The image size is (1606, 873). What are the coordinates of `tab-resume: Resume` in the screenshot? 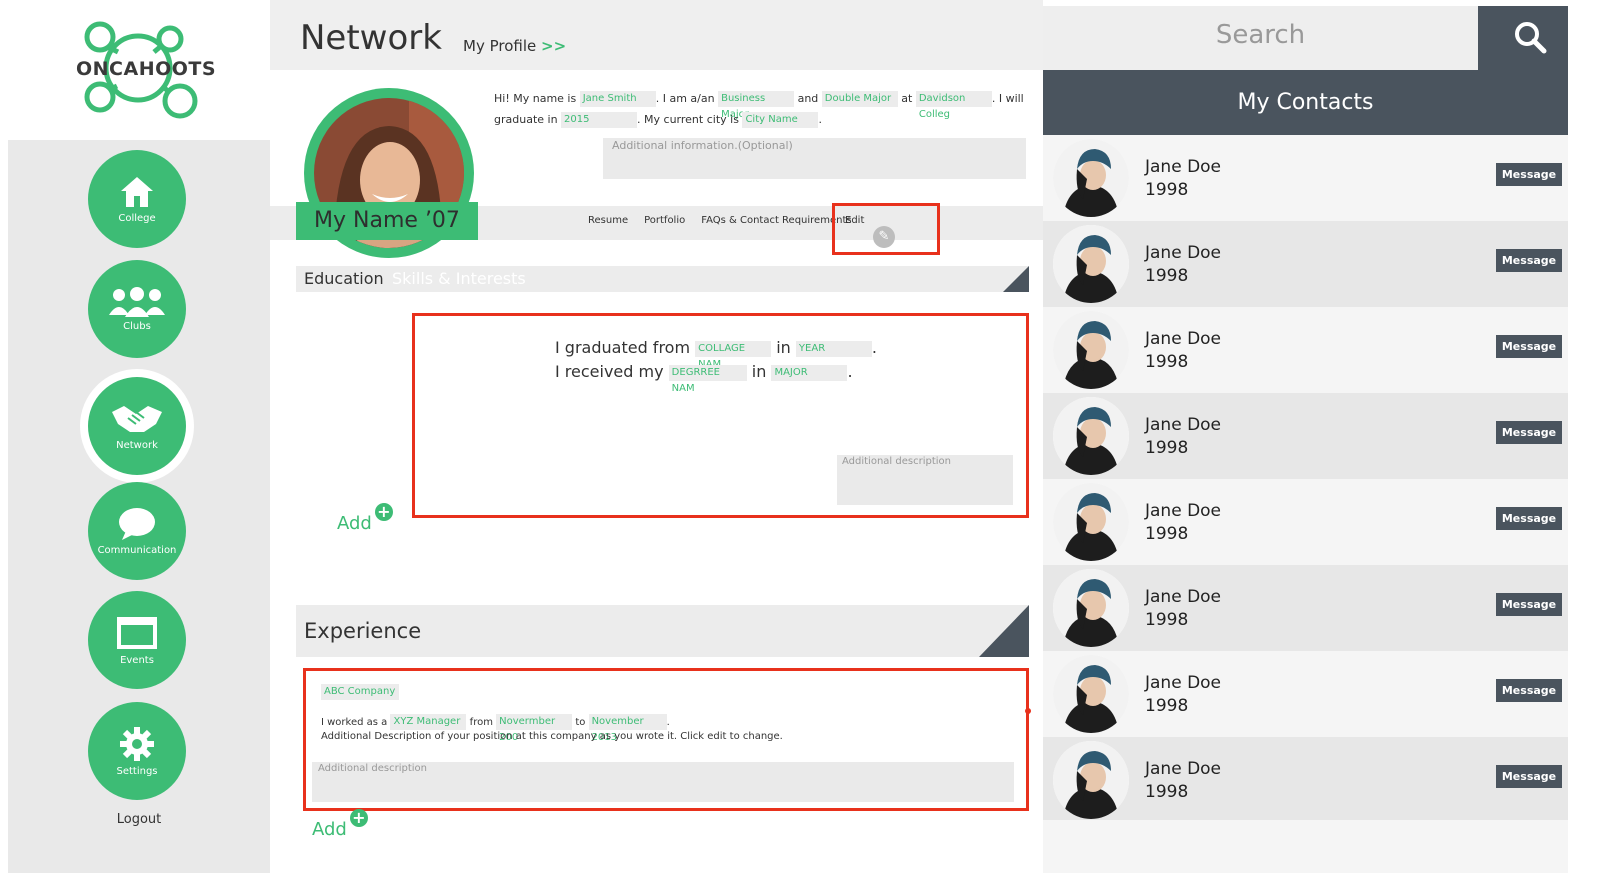 It's located at (608, 220).